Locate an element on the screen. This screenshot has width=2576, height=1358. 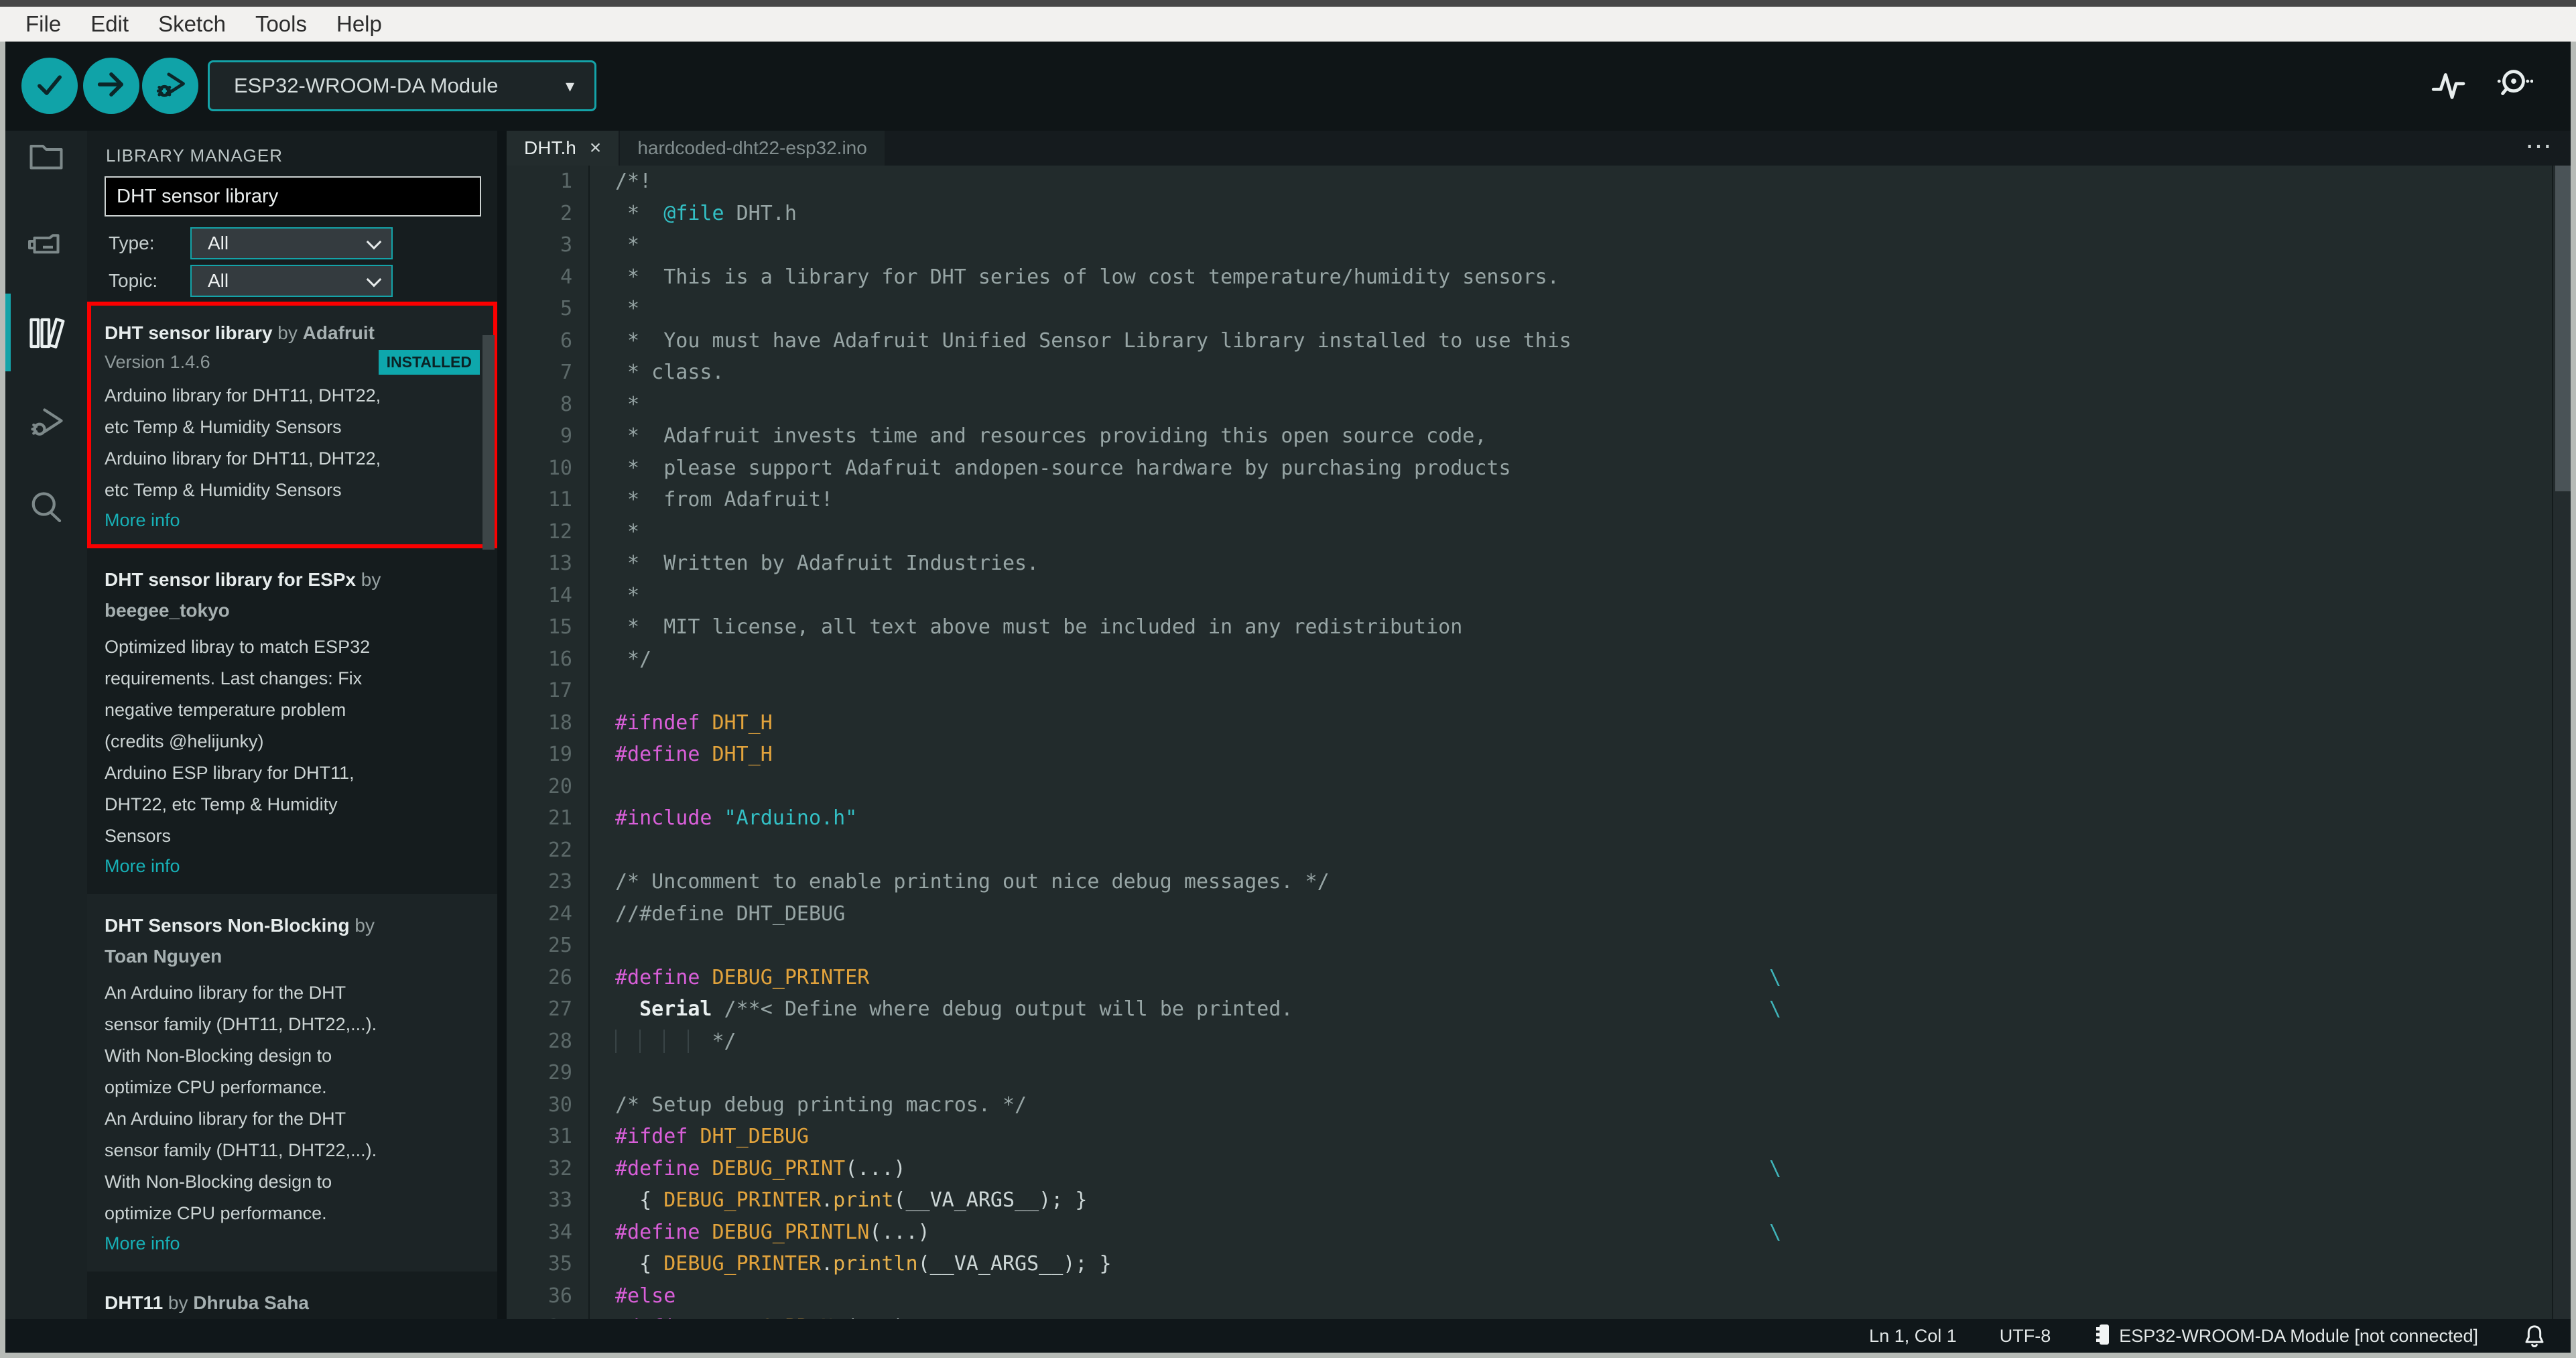
type-select-value: All is located at coordinates (218, 243).